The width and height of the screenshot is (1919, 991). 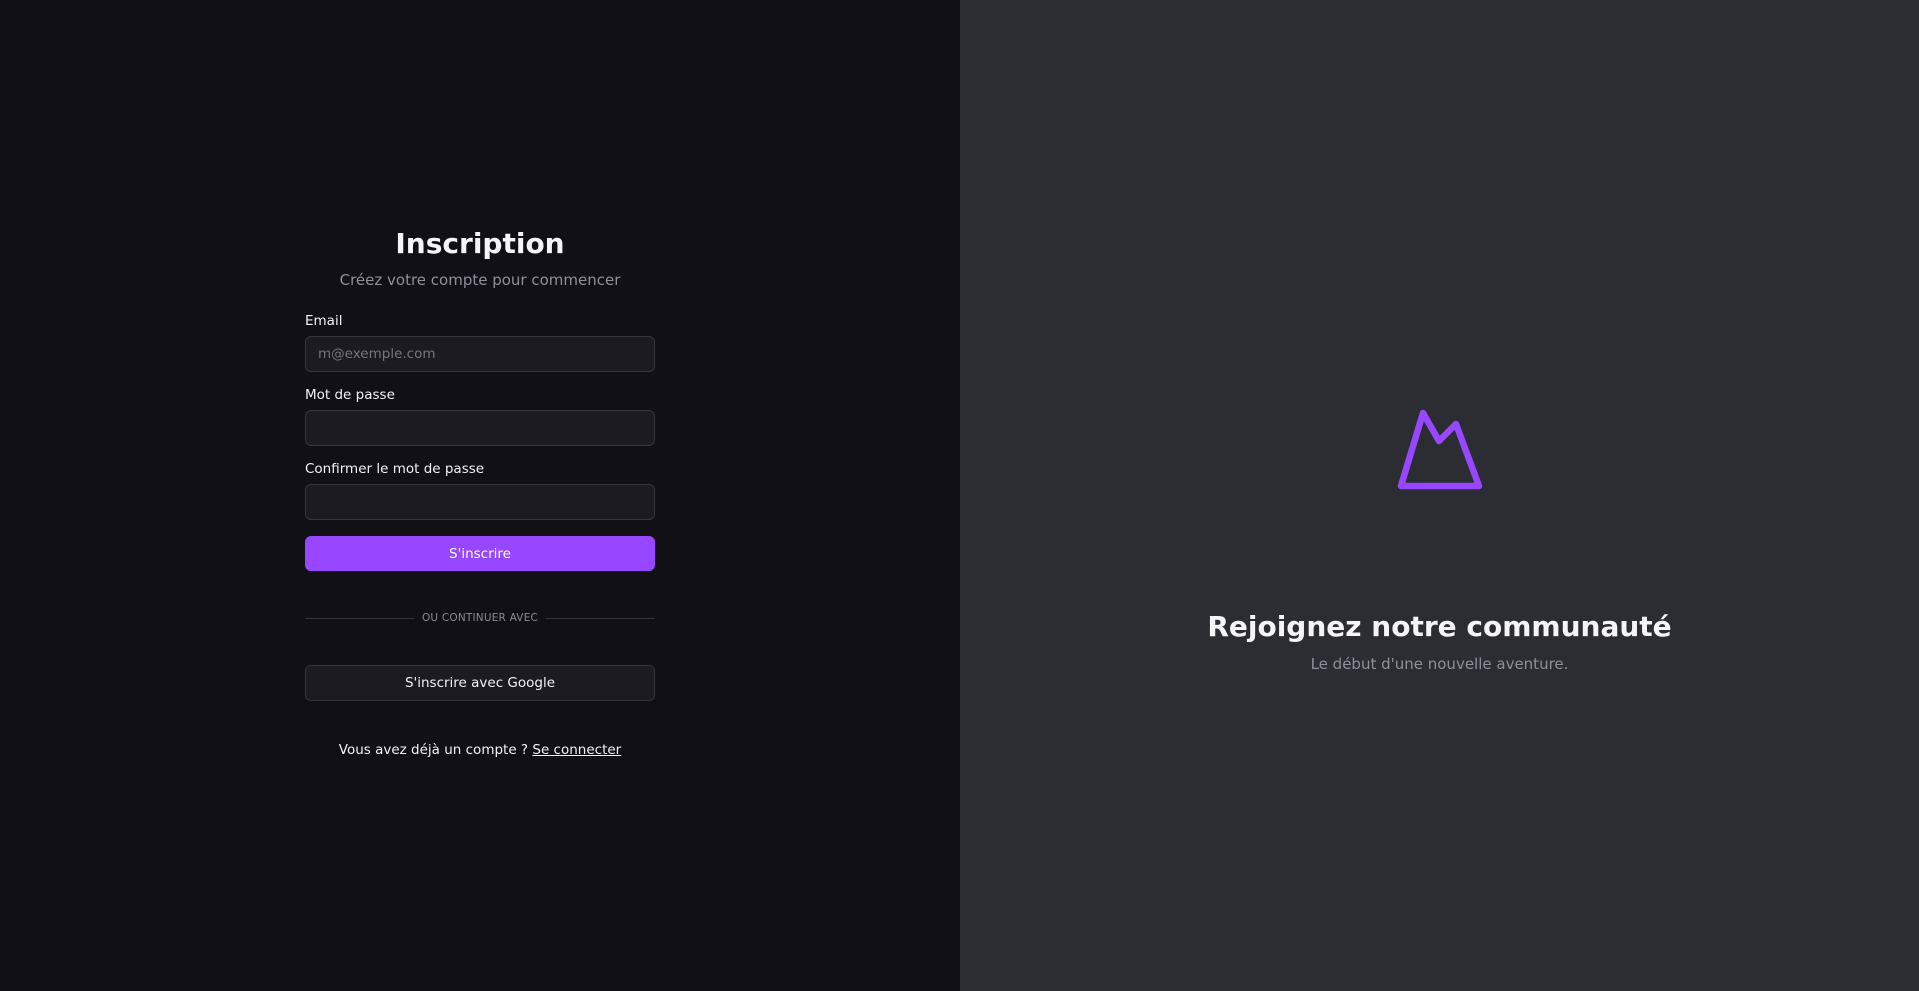 What do you see at coordinates (1439, 626) in the screenshot?
I see `hero-title: Rejoignez notre communauté` at bounding box center [1439, 626].